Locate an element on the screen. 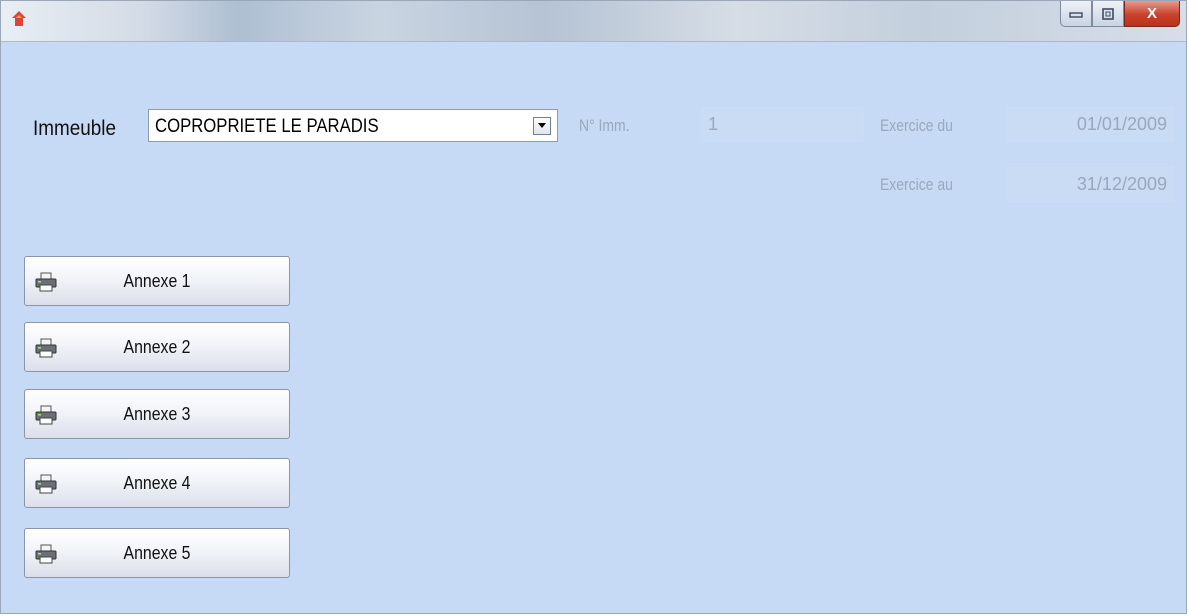 This screenshot has width=1189, height=616. annexe-1-button: Annexe 1 is located at coordinates (157, 281).